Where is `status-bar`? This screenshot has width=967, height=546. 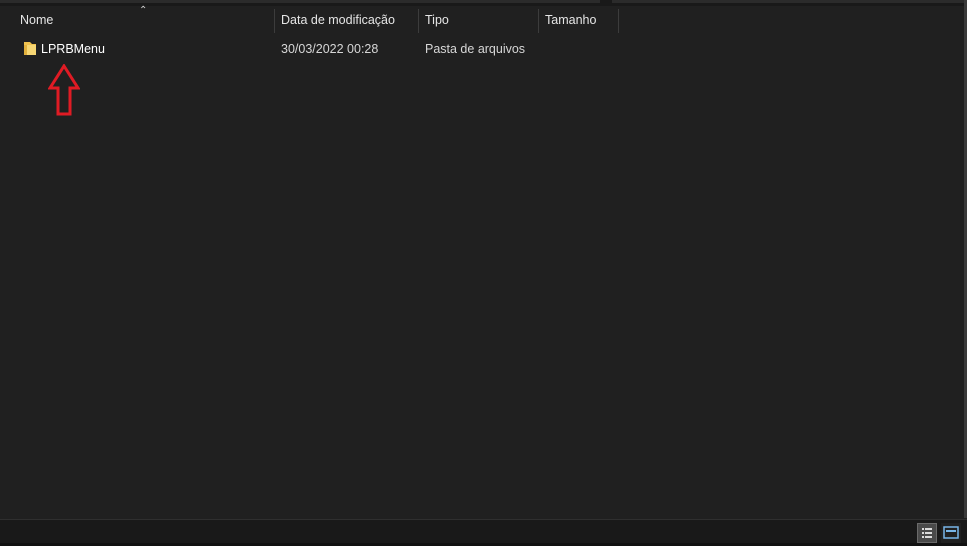 status-bar is located at coordinates (483, 532).